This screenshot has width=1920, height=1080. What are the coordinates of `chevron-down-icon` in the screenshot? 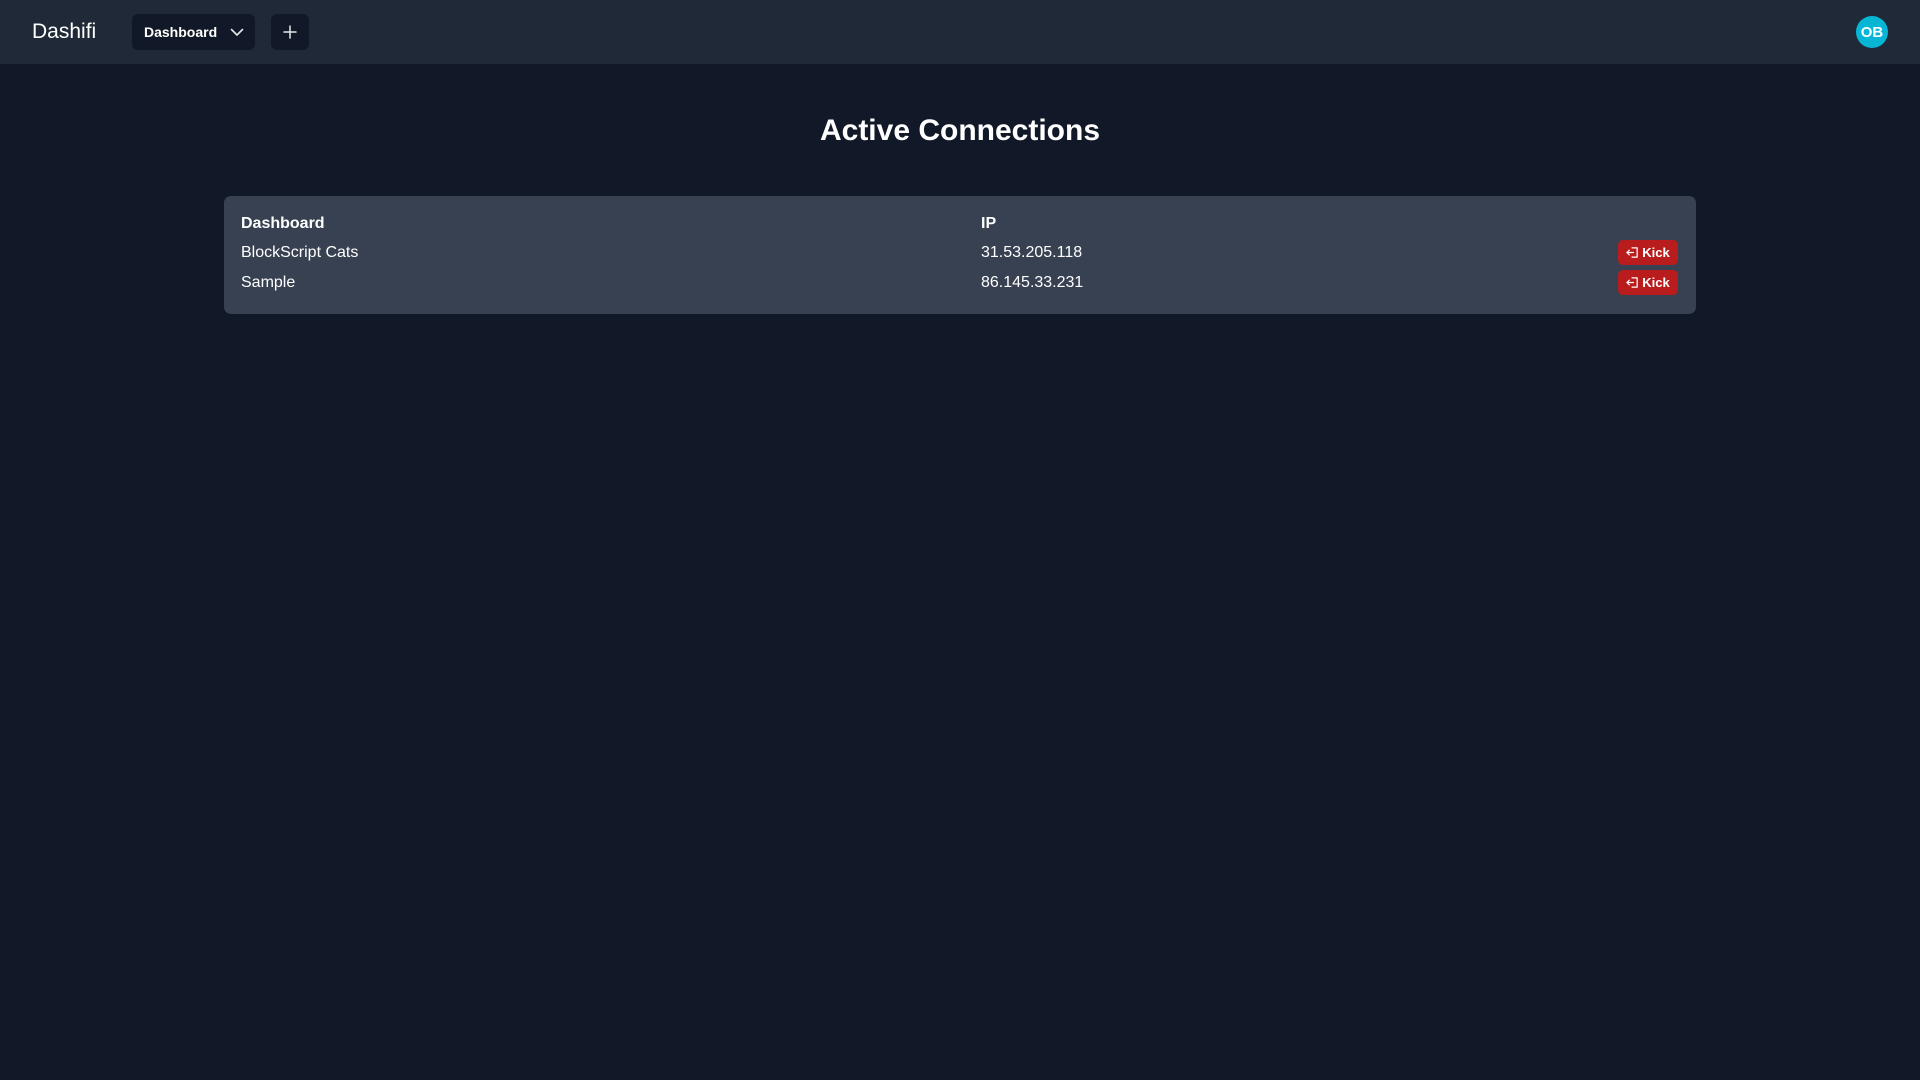 It's located at (237, 32).